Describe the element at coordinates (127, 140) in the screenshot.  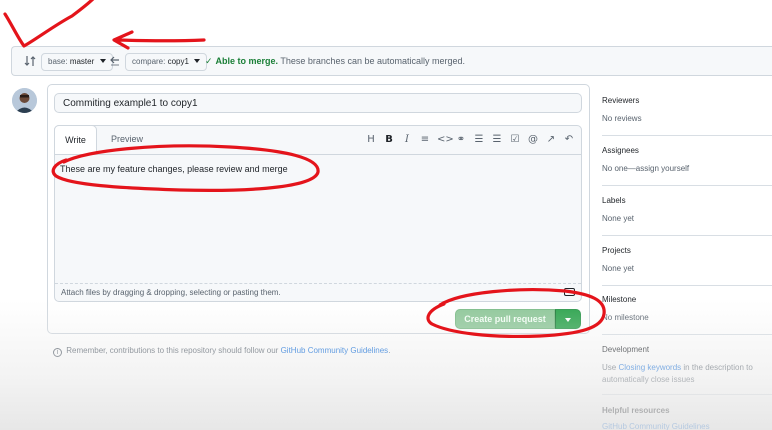
I see `tab-preview: Preview` at that location.